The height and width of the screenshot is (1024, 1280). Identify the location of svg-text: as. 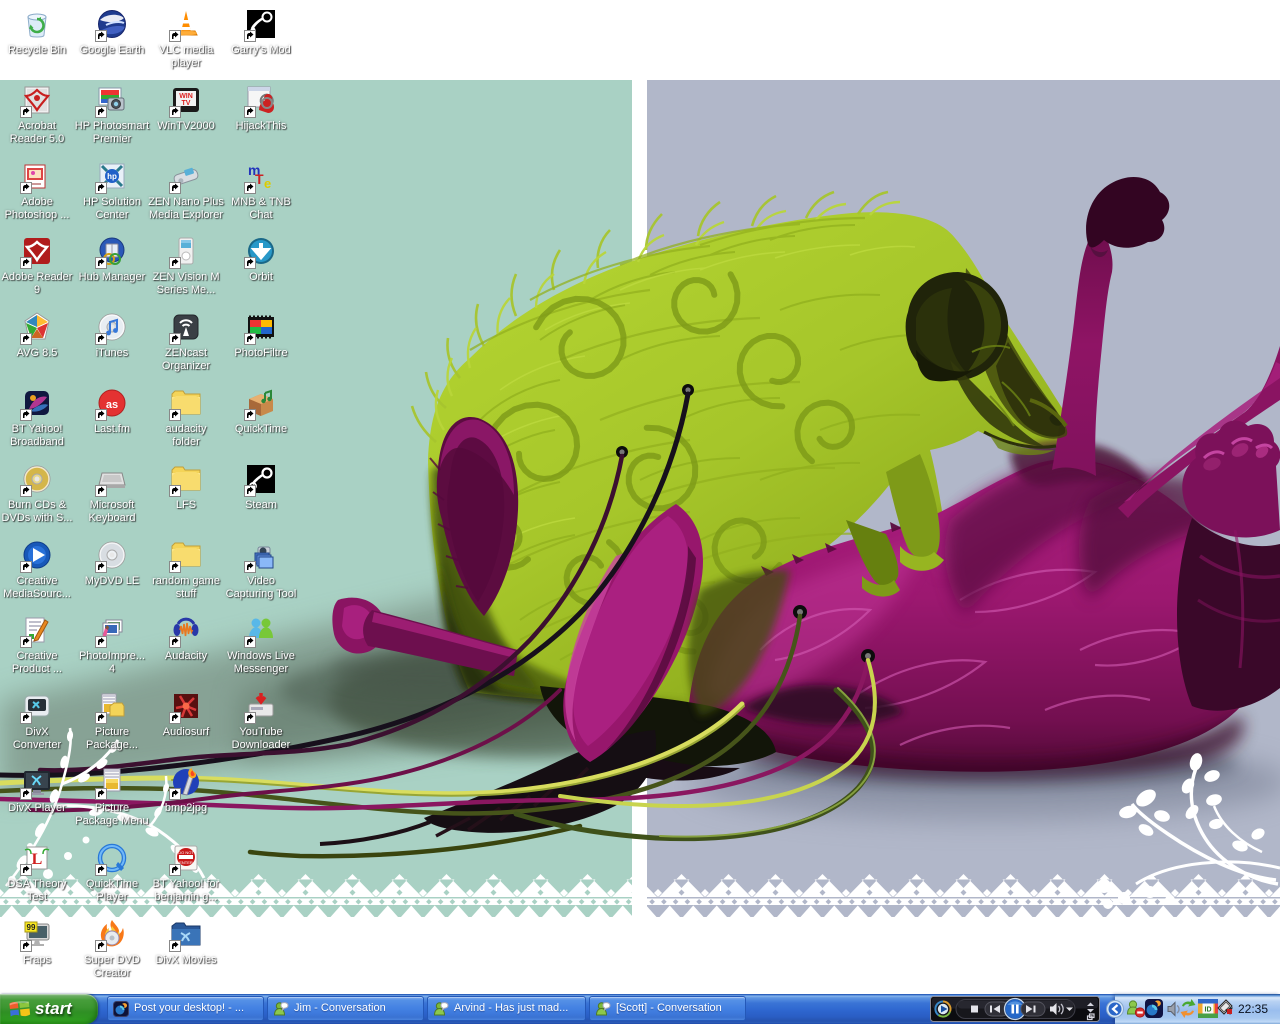
(112, 405).